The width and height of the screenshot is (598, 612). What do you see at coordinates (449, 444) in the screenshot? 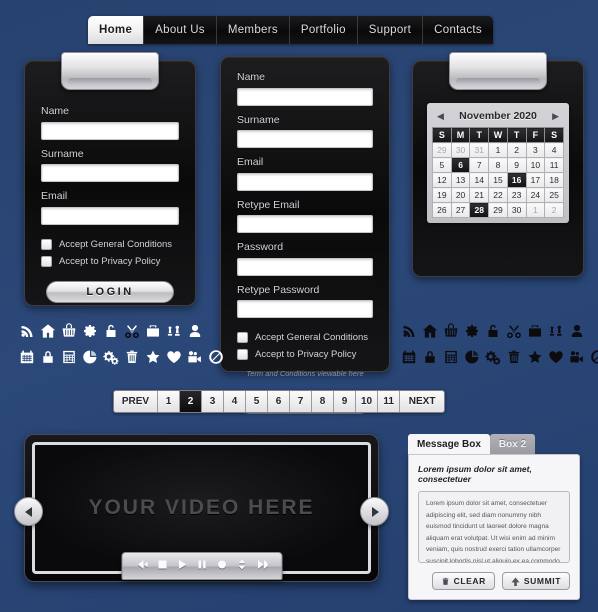
I see `tab-message-box: Message Box` at bounding box center [449, 444].